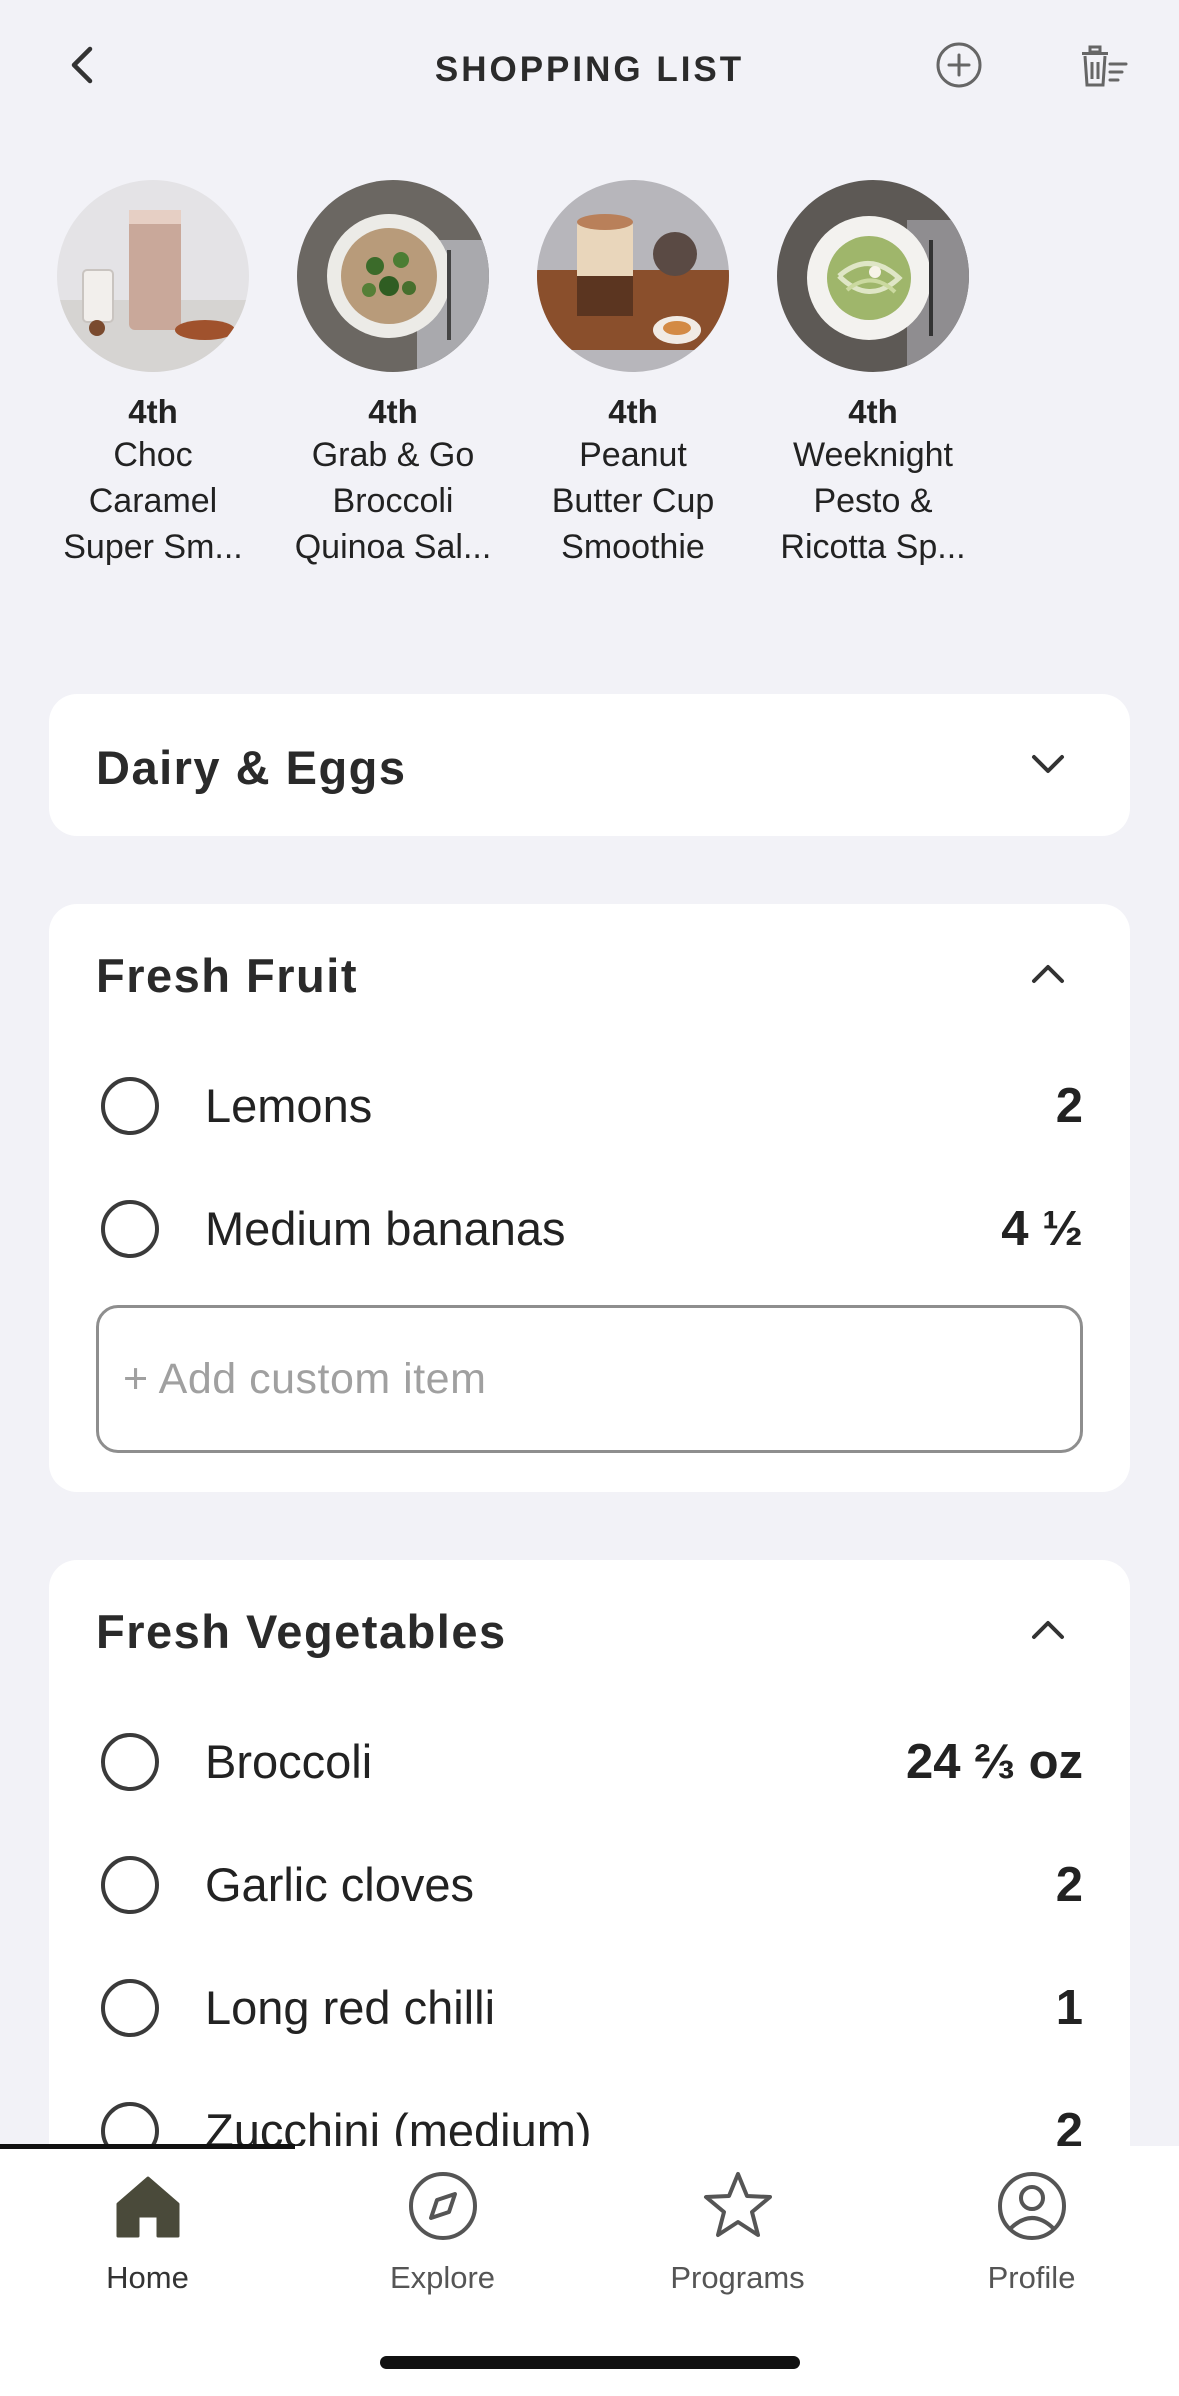 The height and width of the screenshot is (2396, 1179). I want to click on section-header: Fresh Fruit, so click(589, 984).